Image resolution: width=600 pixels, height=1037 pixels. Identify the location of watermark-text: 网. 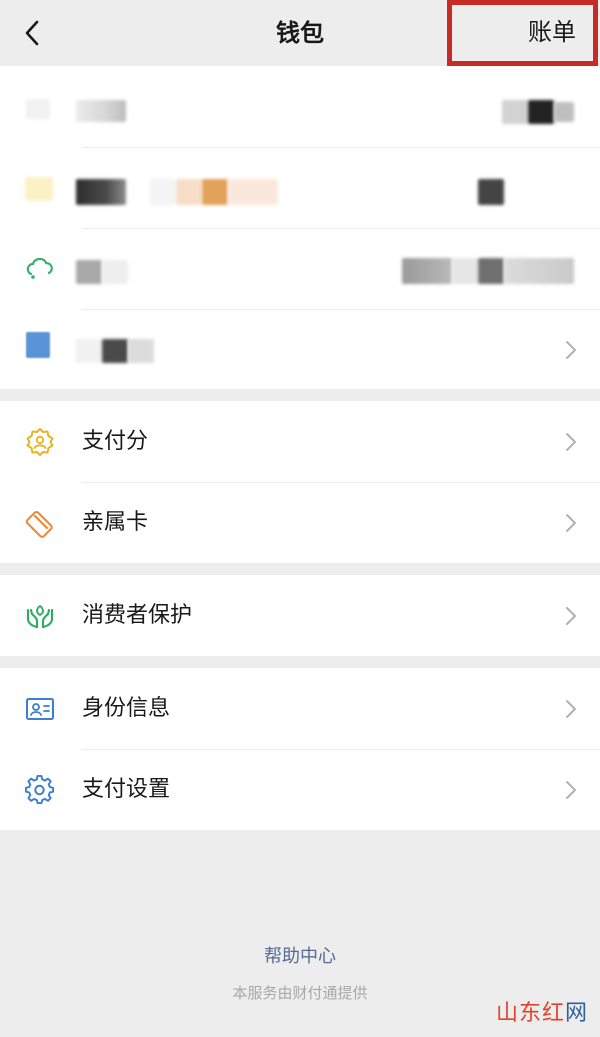
(576, 1013).